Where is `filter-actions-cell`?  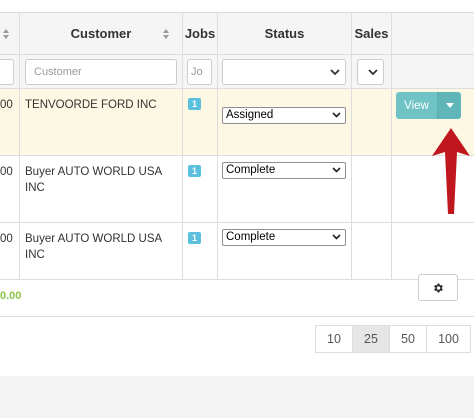 filter-actions-cell is located at coordinates (433, 71).